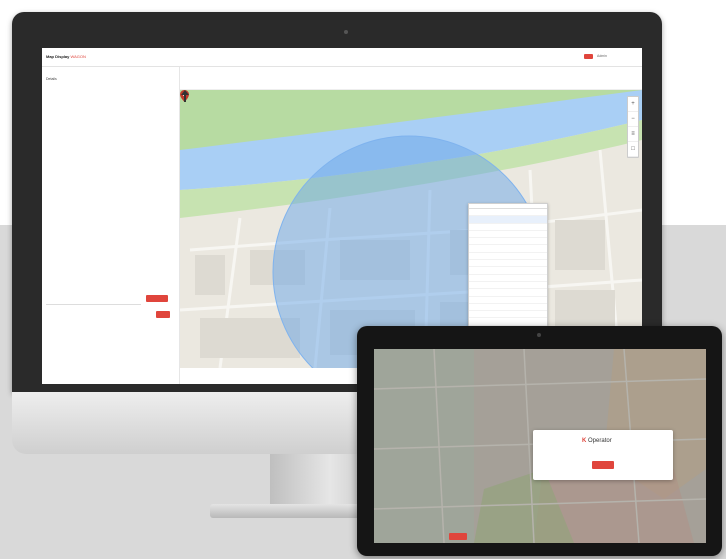 This screenshot has width=726, height=559. Describe the element at coordinates (602, 56) in the screenshot. I see `user-menu: Admin` at that location.